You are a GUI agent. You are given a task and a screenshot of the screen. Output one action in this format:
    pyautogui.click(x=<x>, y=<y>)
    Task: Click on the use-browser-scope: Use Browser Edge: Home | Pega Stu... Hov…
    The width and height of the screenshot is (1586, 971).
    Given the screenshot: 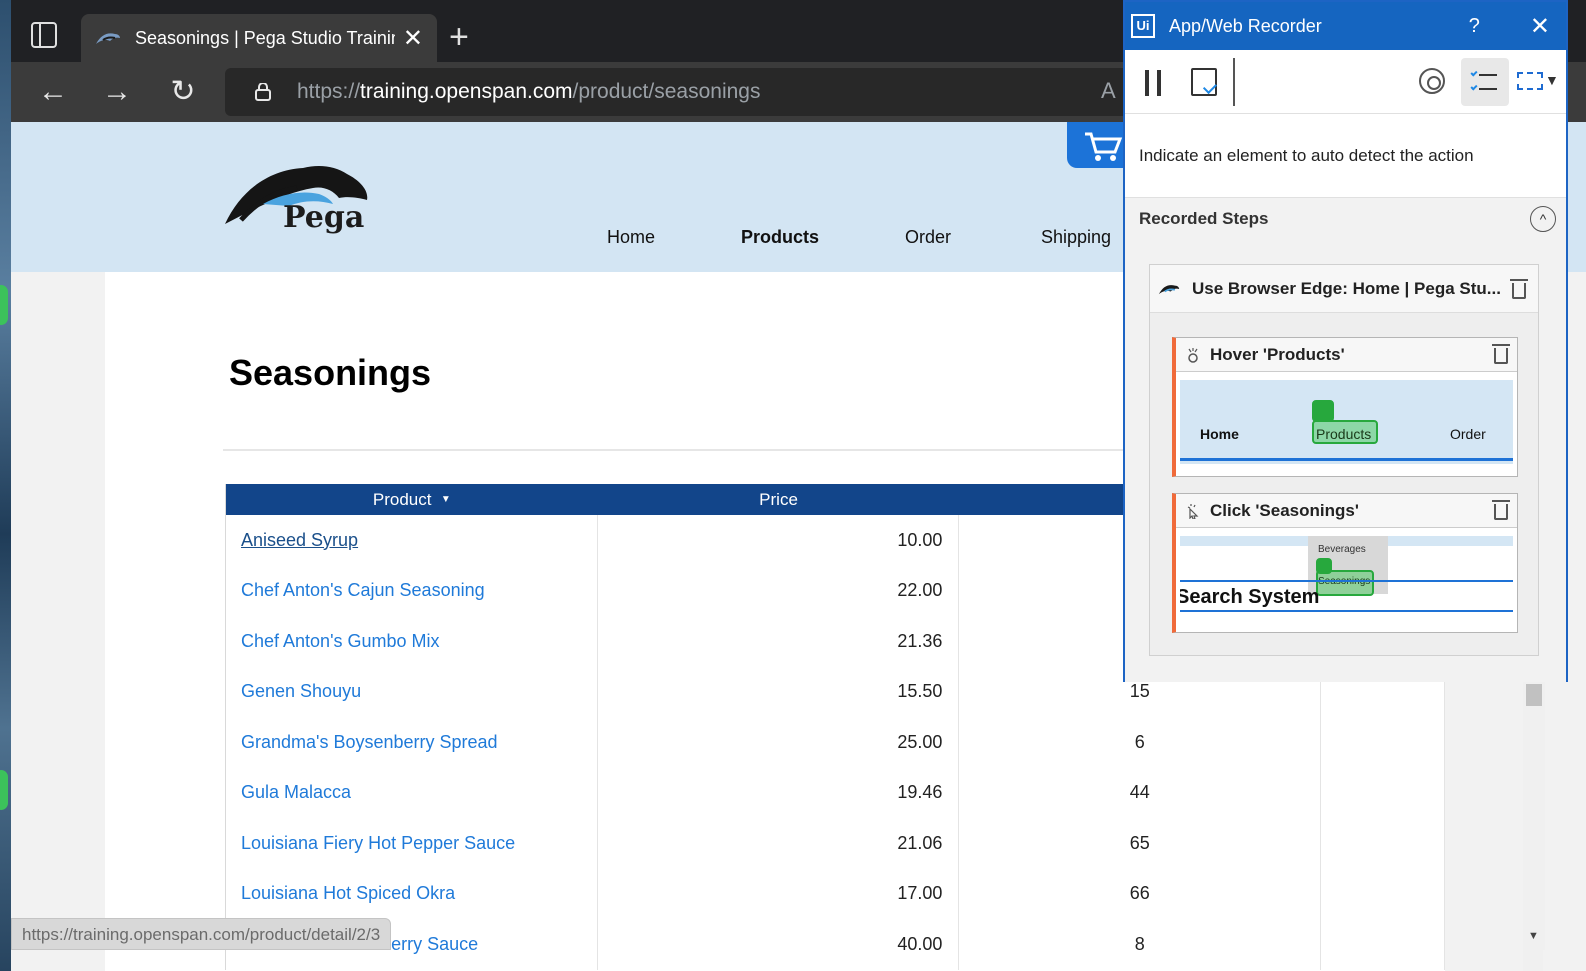 What is the action you would take?
    pyautogui.click(x=1344, y=460)
    